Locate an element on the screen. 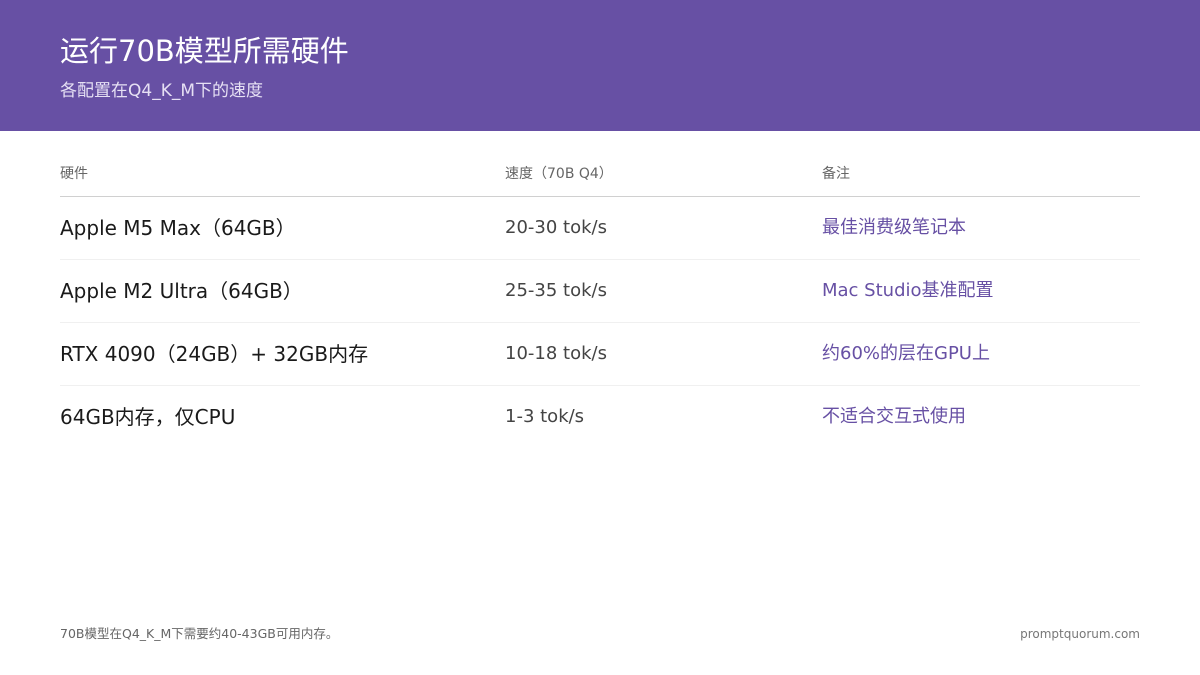  page-subtitle: 各配置在Q4_K_M下的速度 is located at coordinates (162, 91).